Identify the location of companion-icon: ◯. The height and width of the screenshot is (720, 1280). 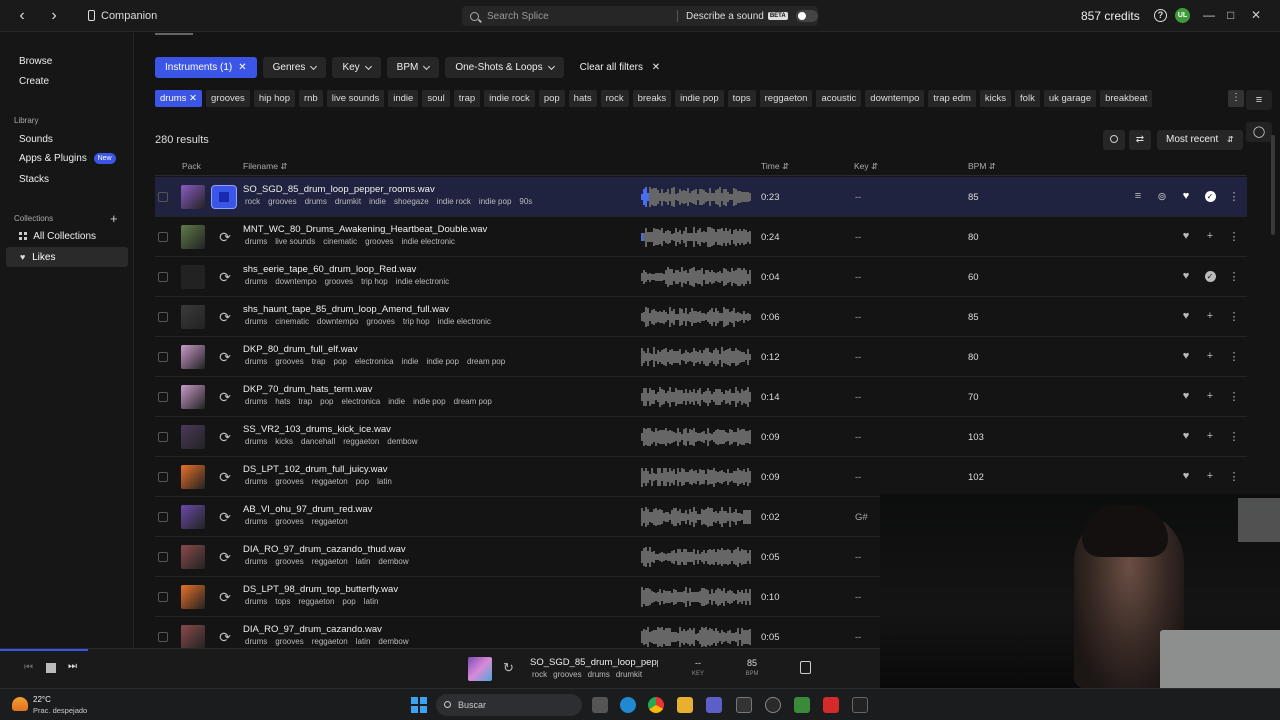
(1259, 132).